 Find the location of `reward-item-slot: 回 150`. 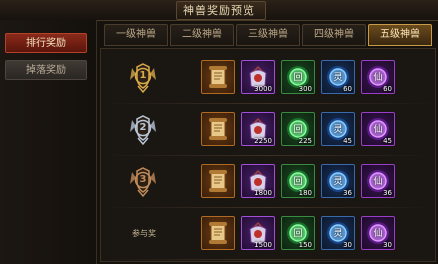

reward-item-slot: 回 150 is located at coordinates (298, 233).